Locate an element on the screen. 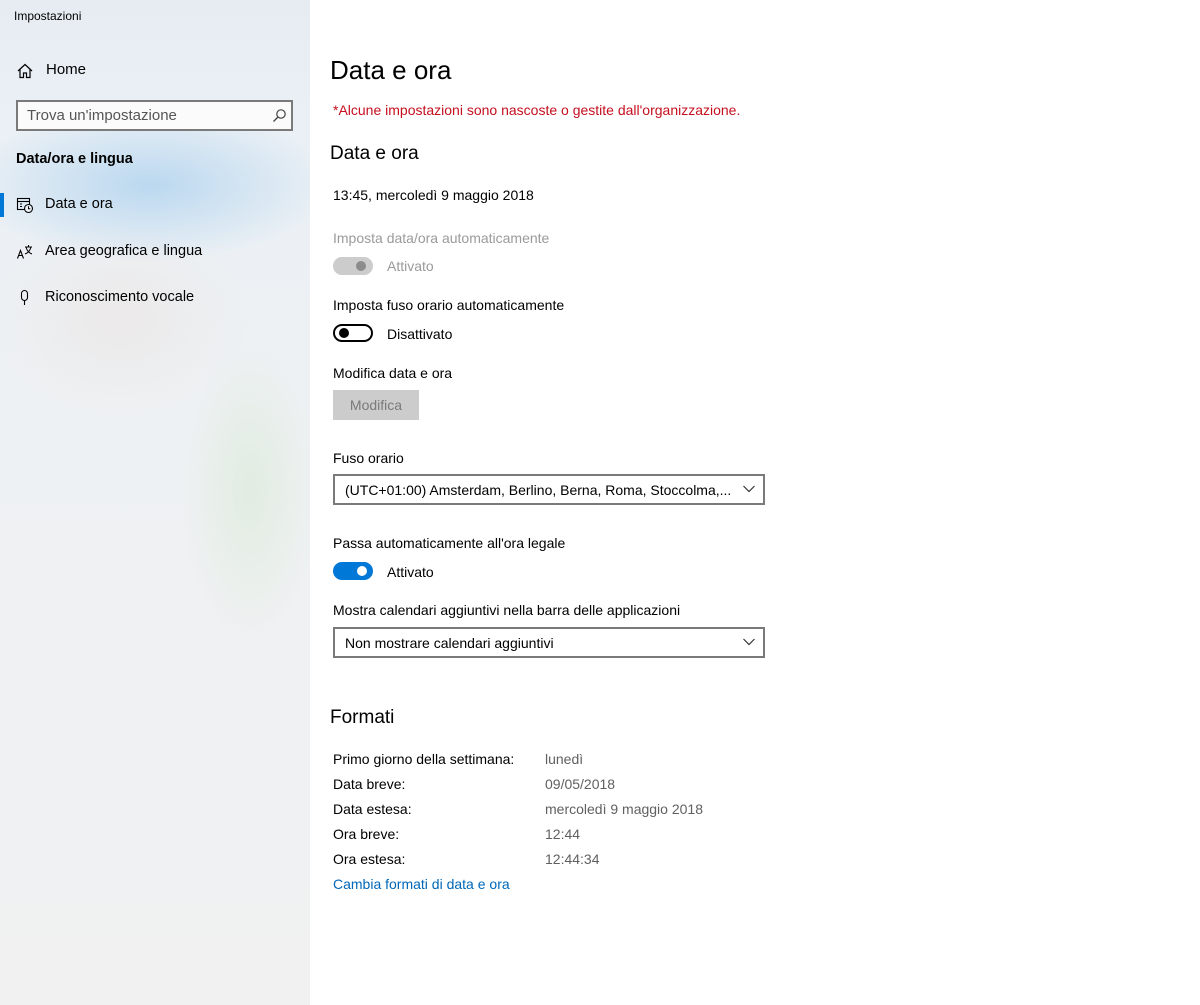 The image size is (1200, 1005). format-value-long-time: 12:44:34 is located at coordinates (572, 859).